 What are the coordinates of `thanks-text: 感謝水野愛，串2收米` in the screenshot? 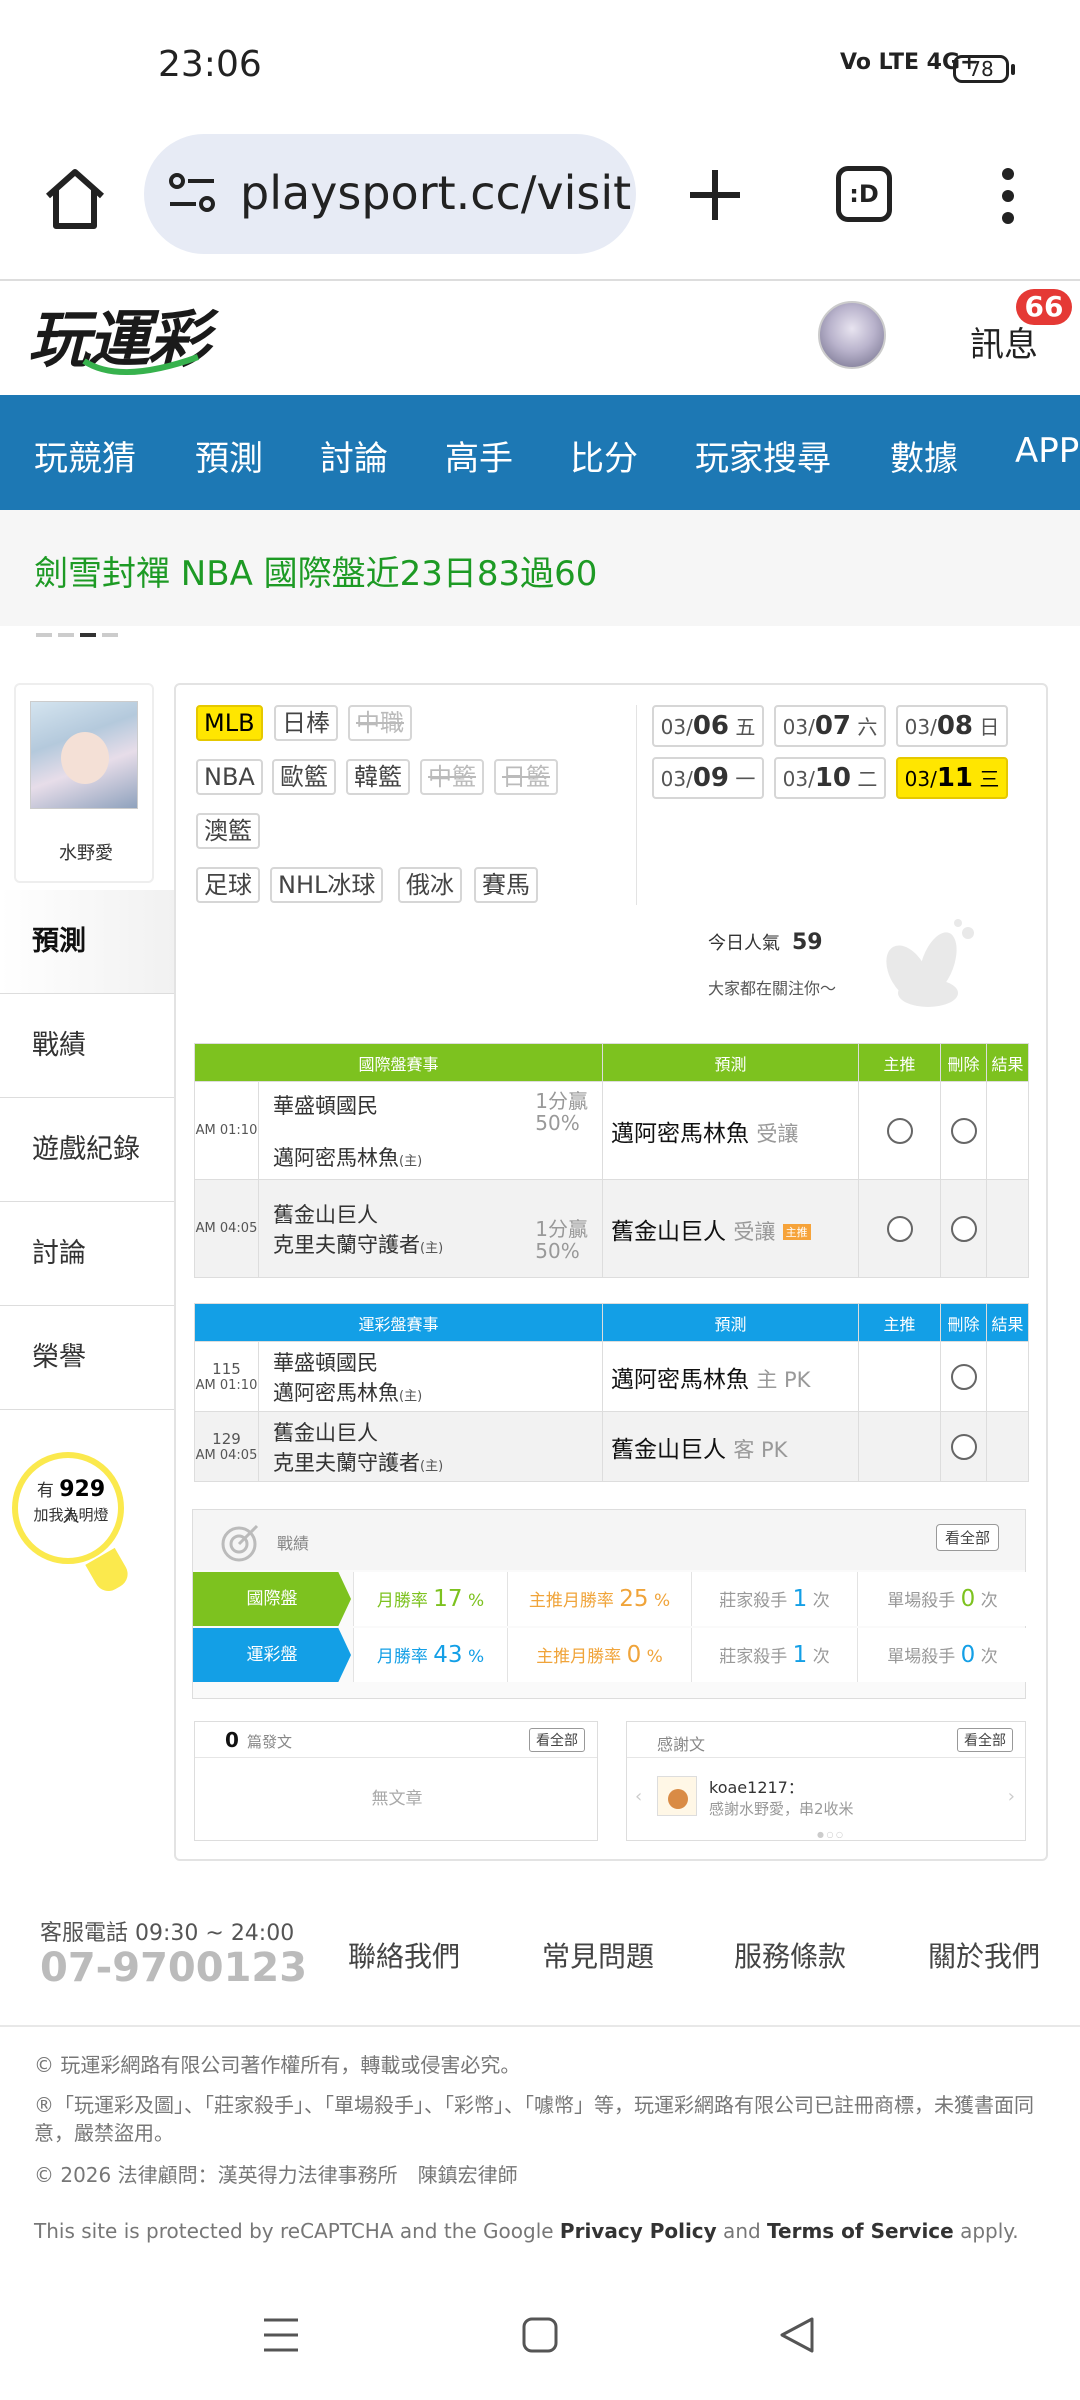 It's located at (781, 1809).